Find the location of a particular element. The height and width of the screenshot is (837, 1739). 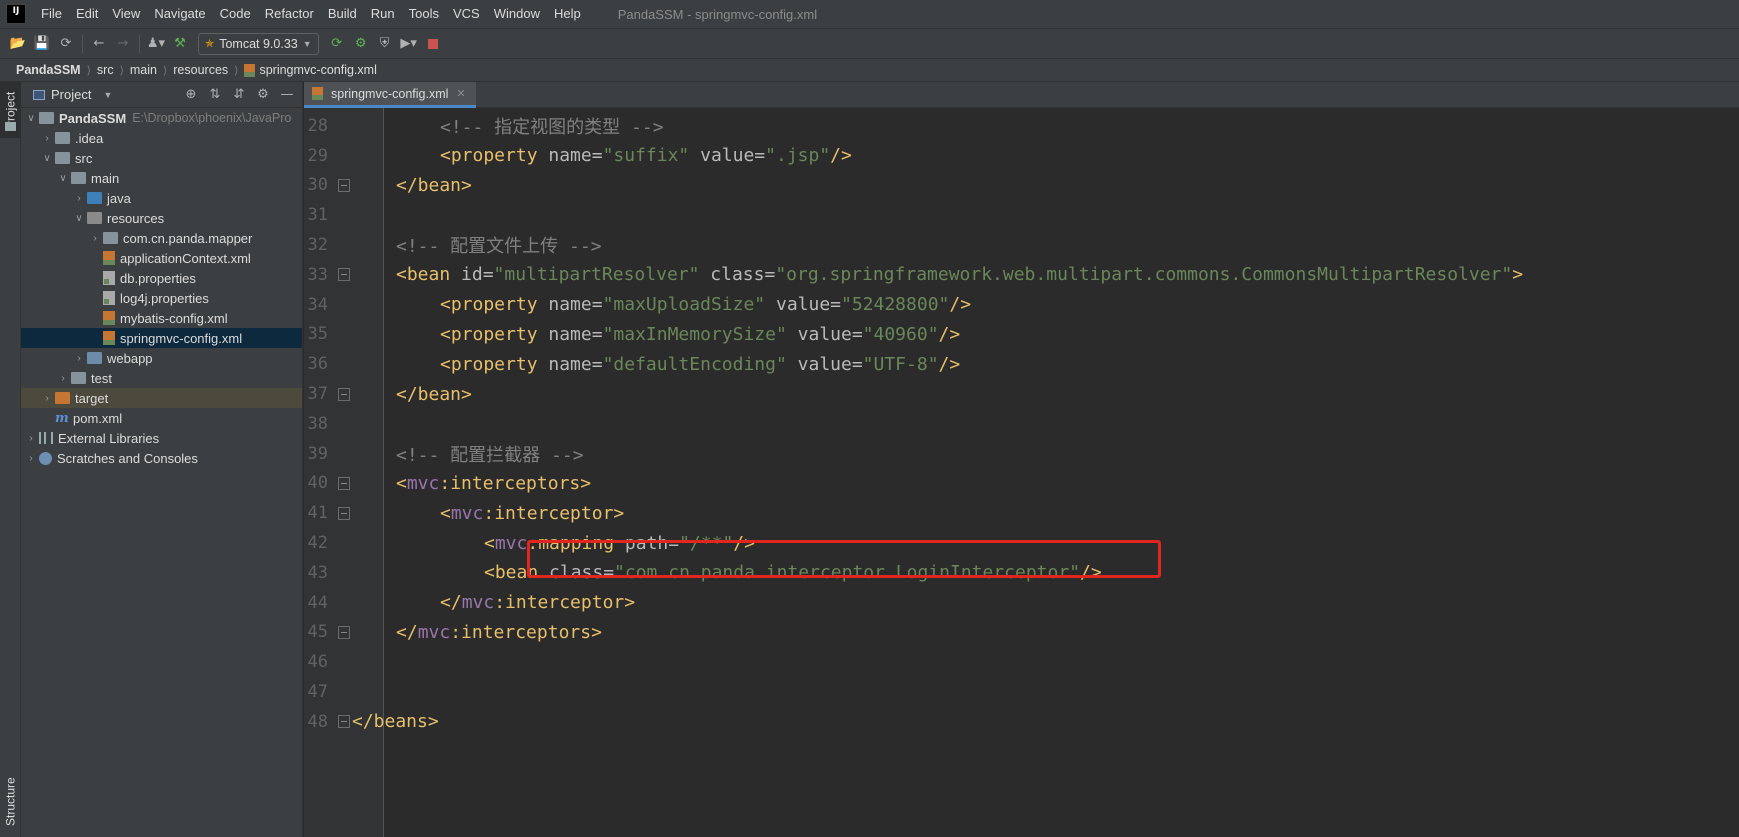

menu-window: Window is located at coordinates (517, 14).